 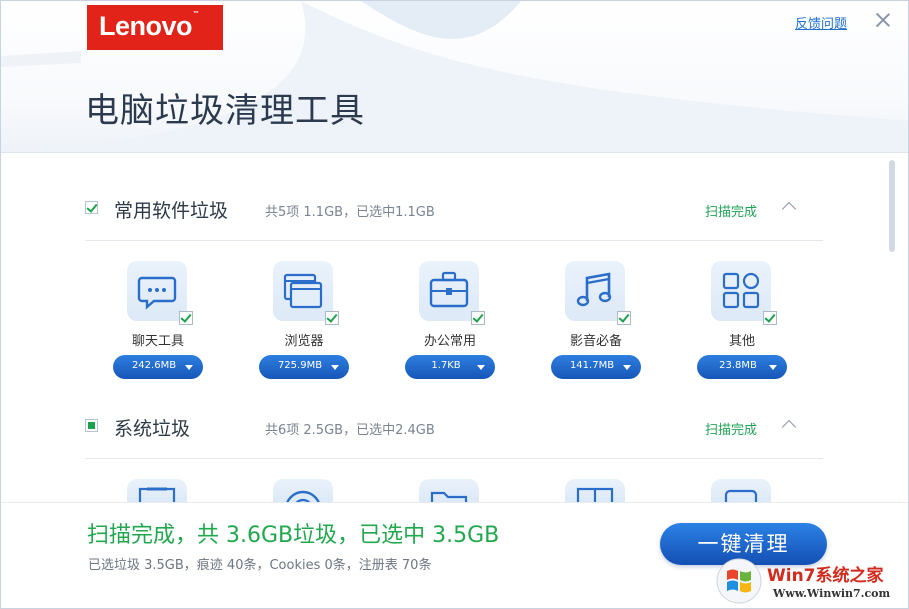 I want to click on browser-windows-icon, so click(x=303, y=291).